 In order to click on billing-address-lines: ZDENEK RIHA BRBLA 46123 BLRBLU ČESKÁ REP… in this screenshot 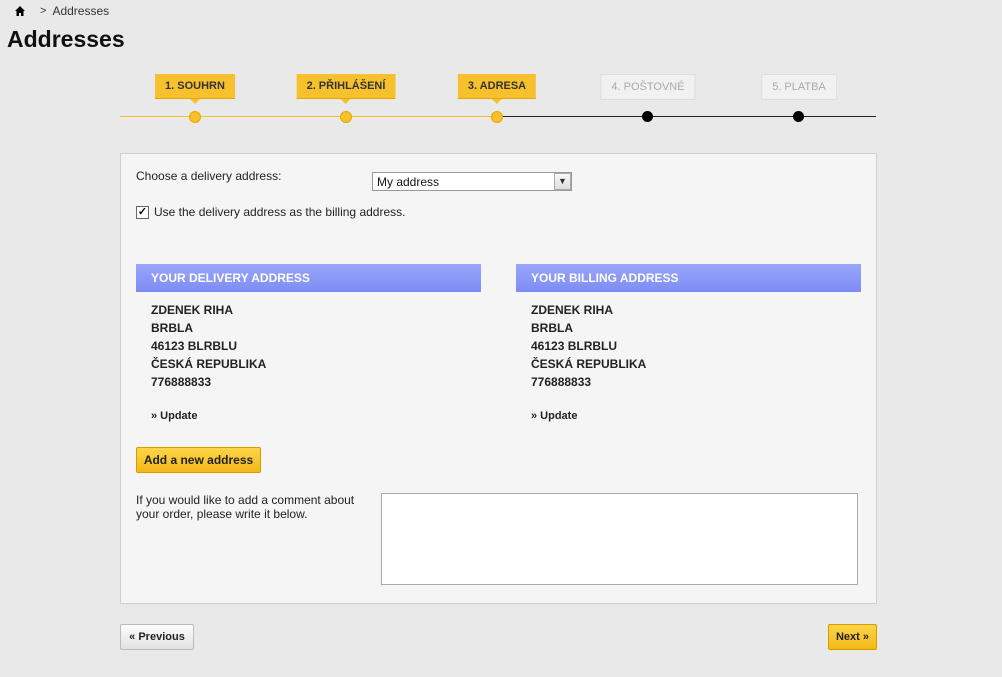, I will do `click(696, 346)`.